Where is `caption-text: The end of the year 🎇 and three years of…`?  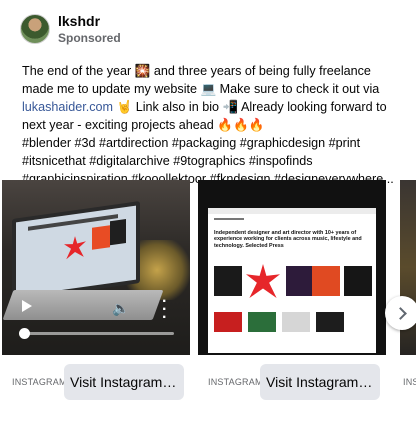 caption-text: The end of the year 🎇 and three years of… is located at coordinates (201, 80).